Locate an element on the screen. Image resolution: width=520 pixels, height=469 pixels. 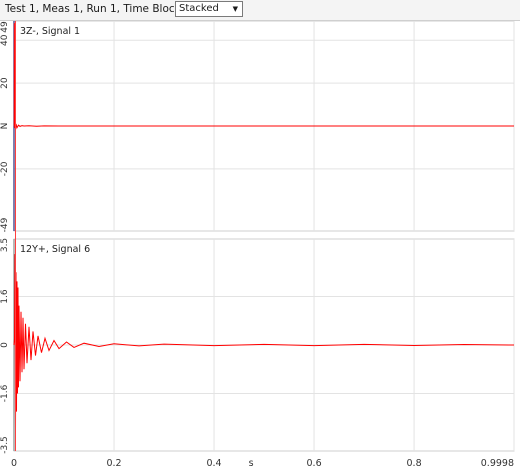
x-tick-label: 0.4 is located at coordinates (213, 463).